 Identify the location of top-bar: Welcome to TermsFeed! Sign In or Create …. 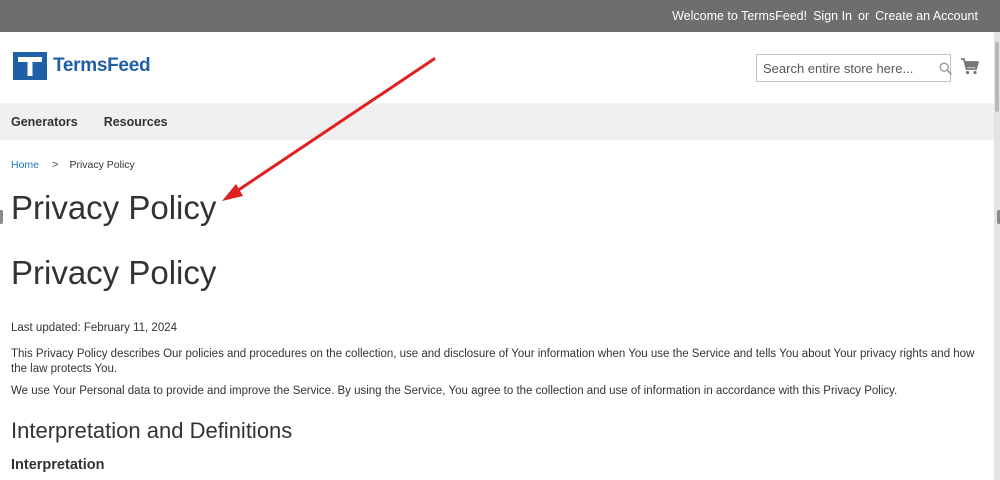
(500, 16).